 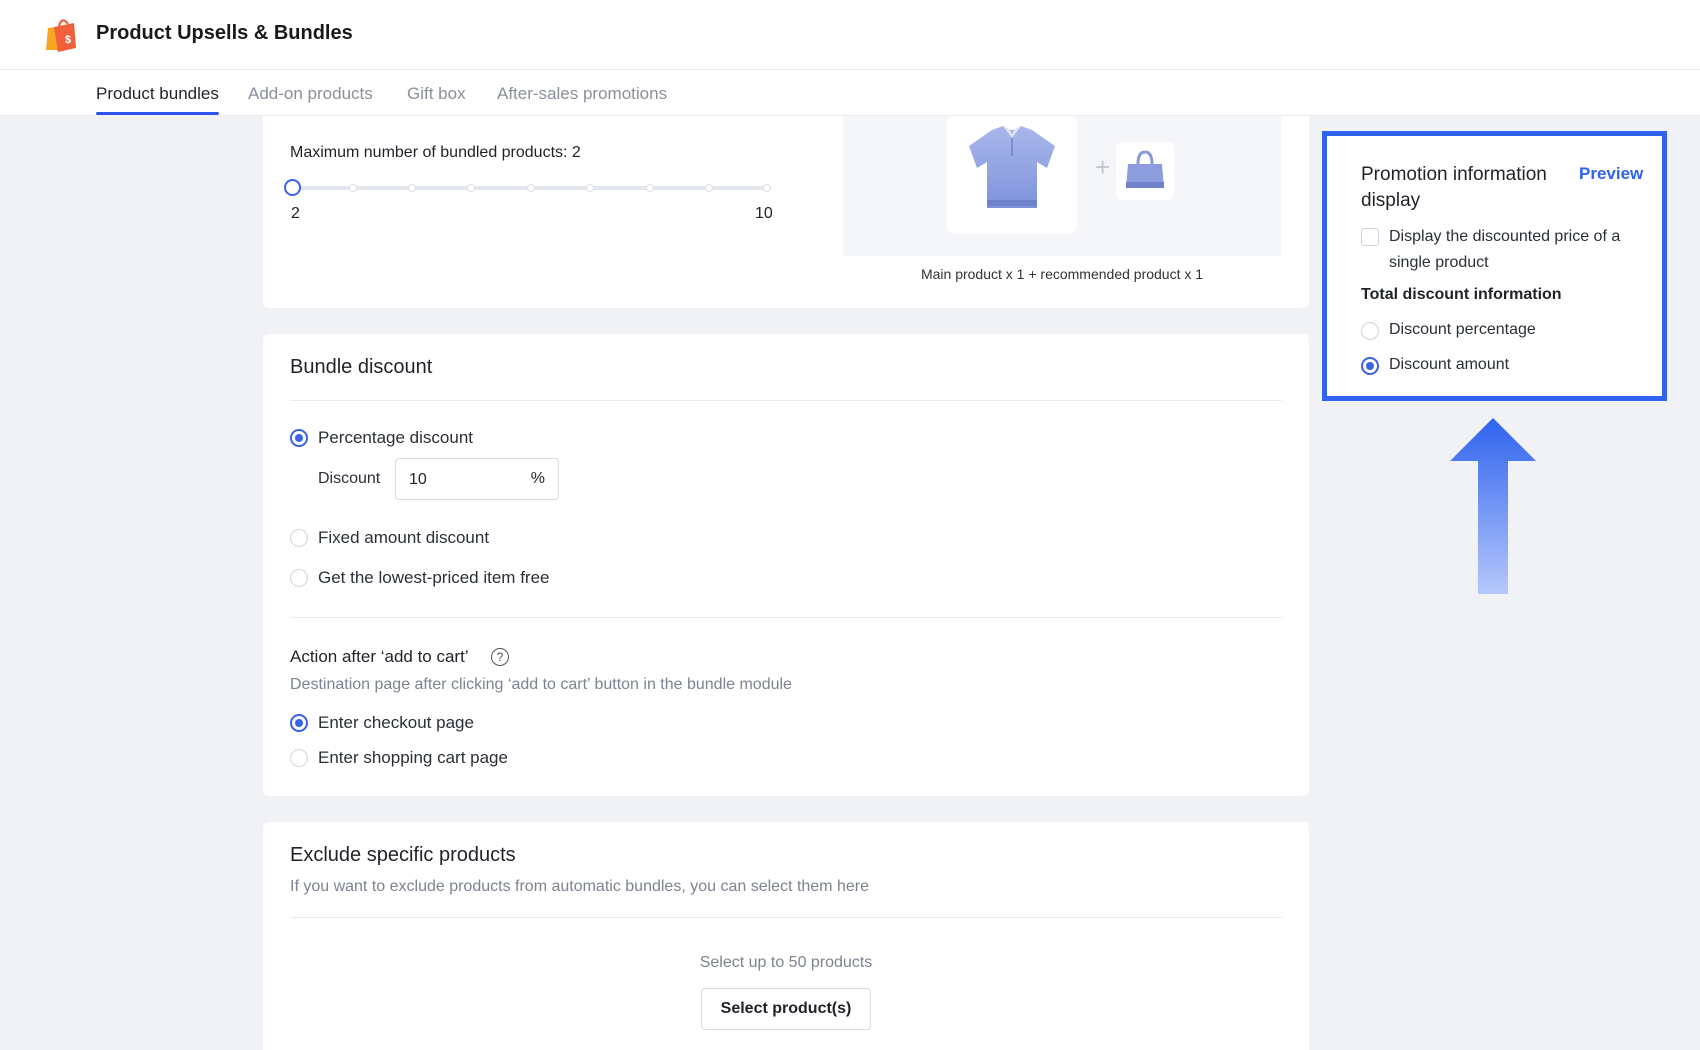 What do you see at coordinates (1103, 167) in the screenshot?
I see `plus-icon: +` at bounding box center [1103, 167].